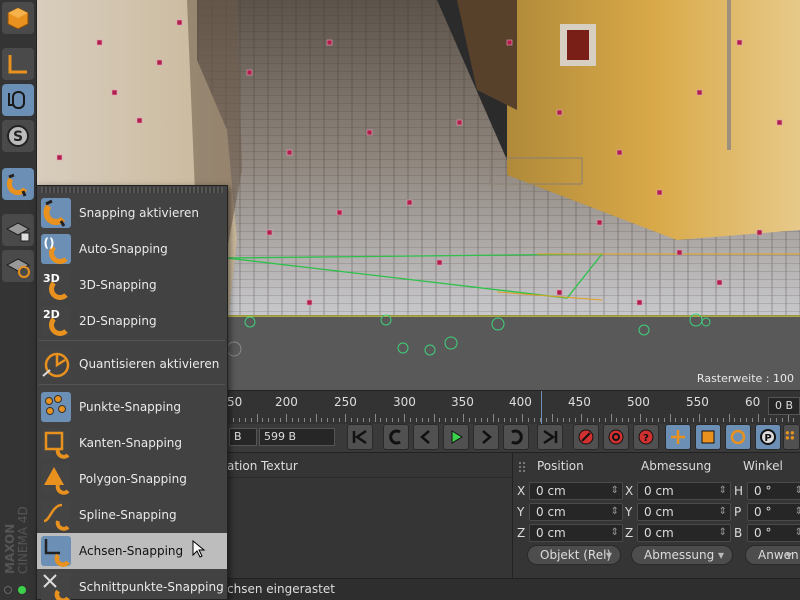 The width and height of the screenshot is (800, 600). Describe the element at coordinates (772, 555) in the screenshot. I see `apply-button: Anwen` at that location.